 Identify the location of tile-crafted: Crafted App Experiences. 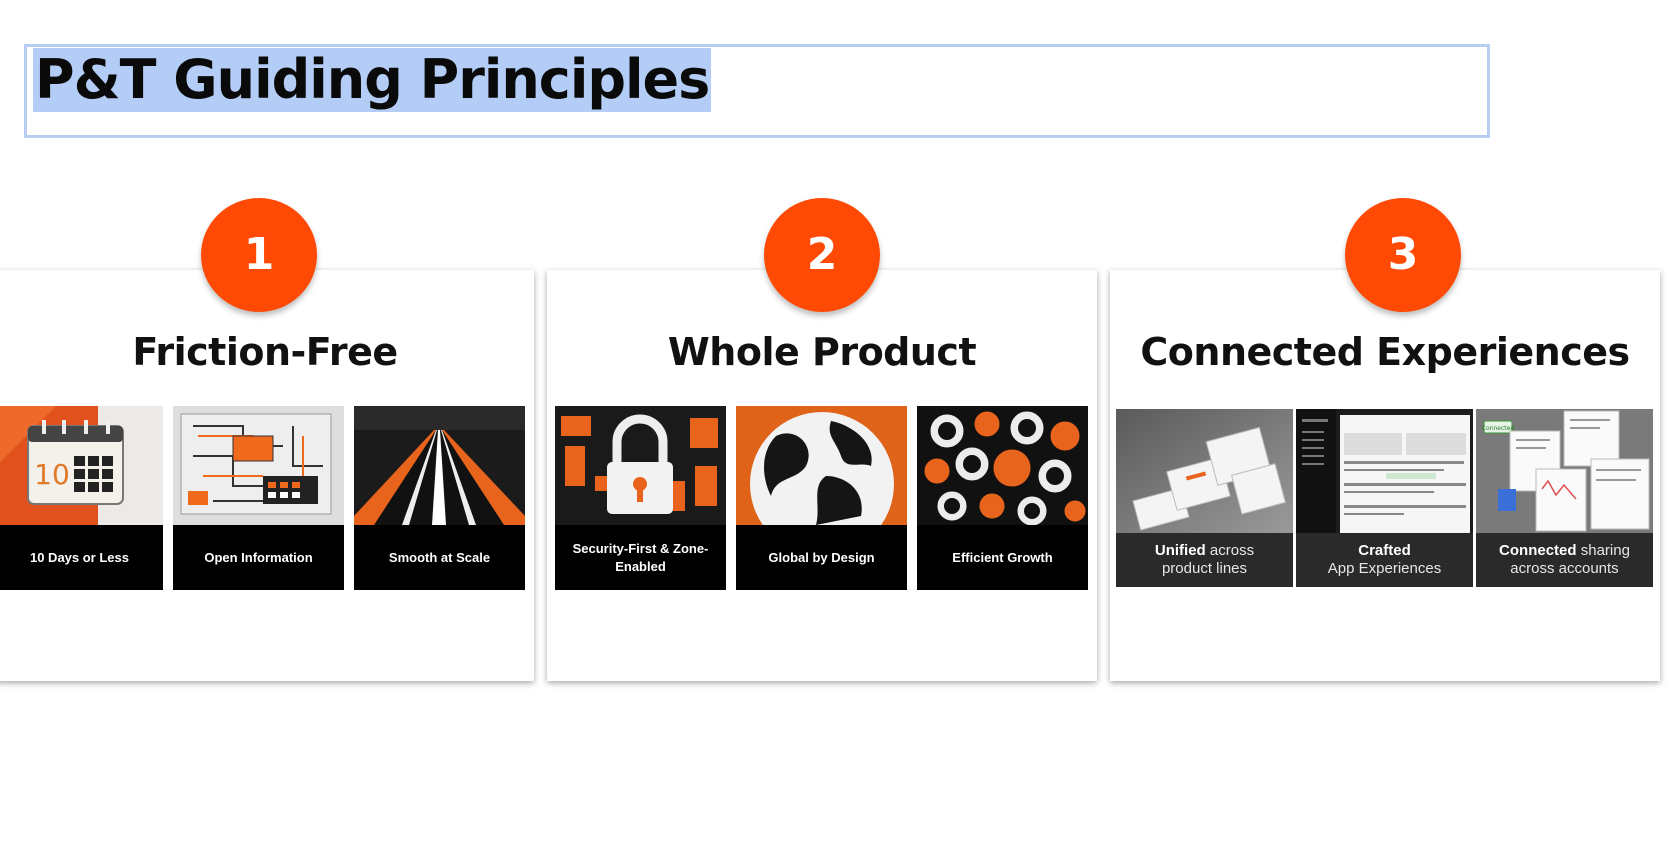
(1384, 498).